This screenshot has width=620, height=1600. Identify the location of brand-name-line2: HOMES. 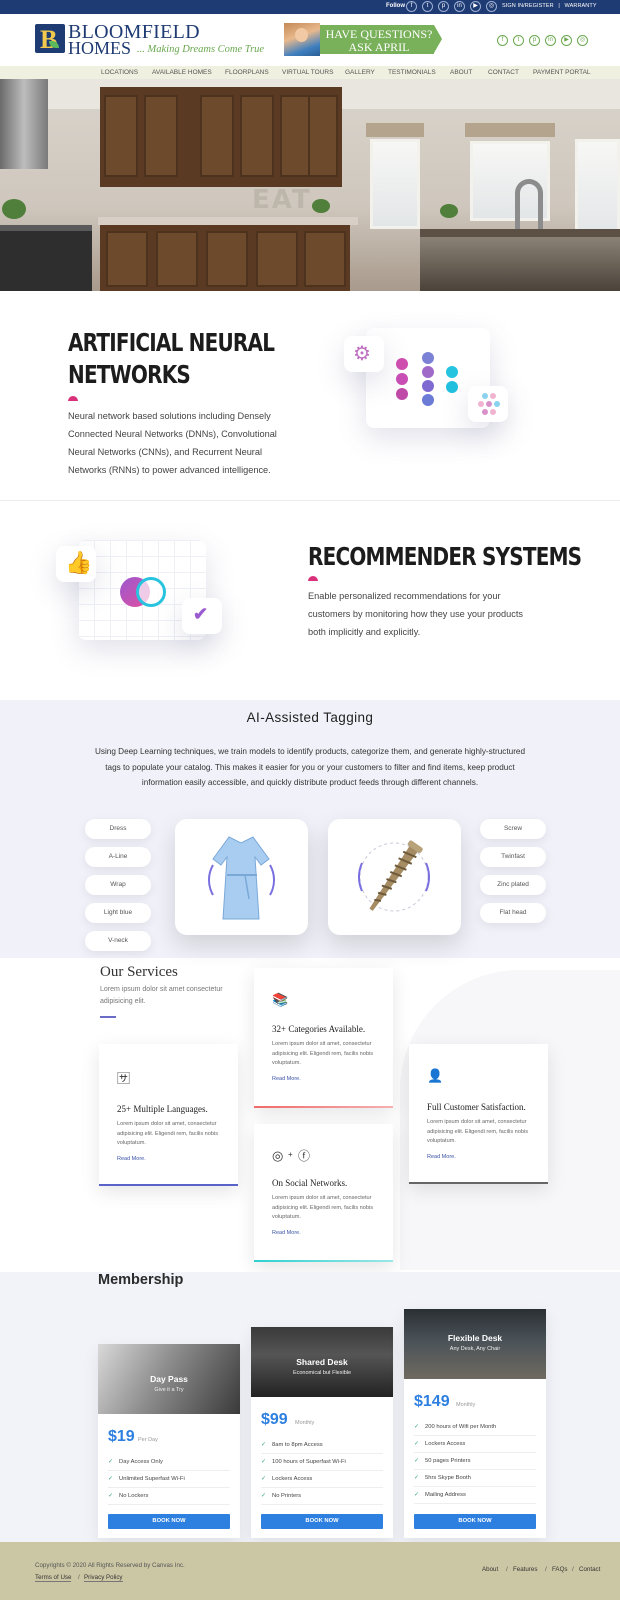
(99, 48).